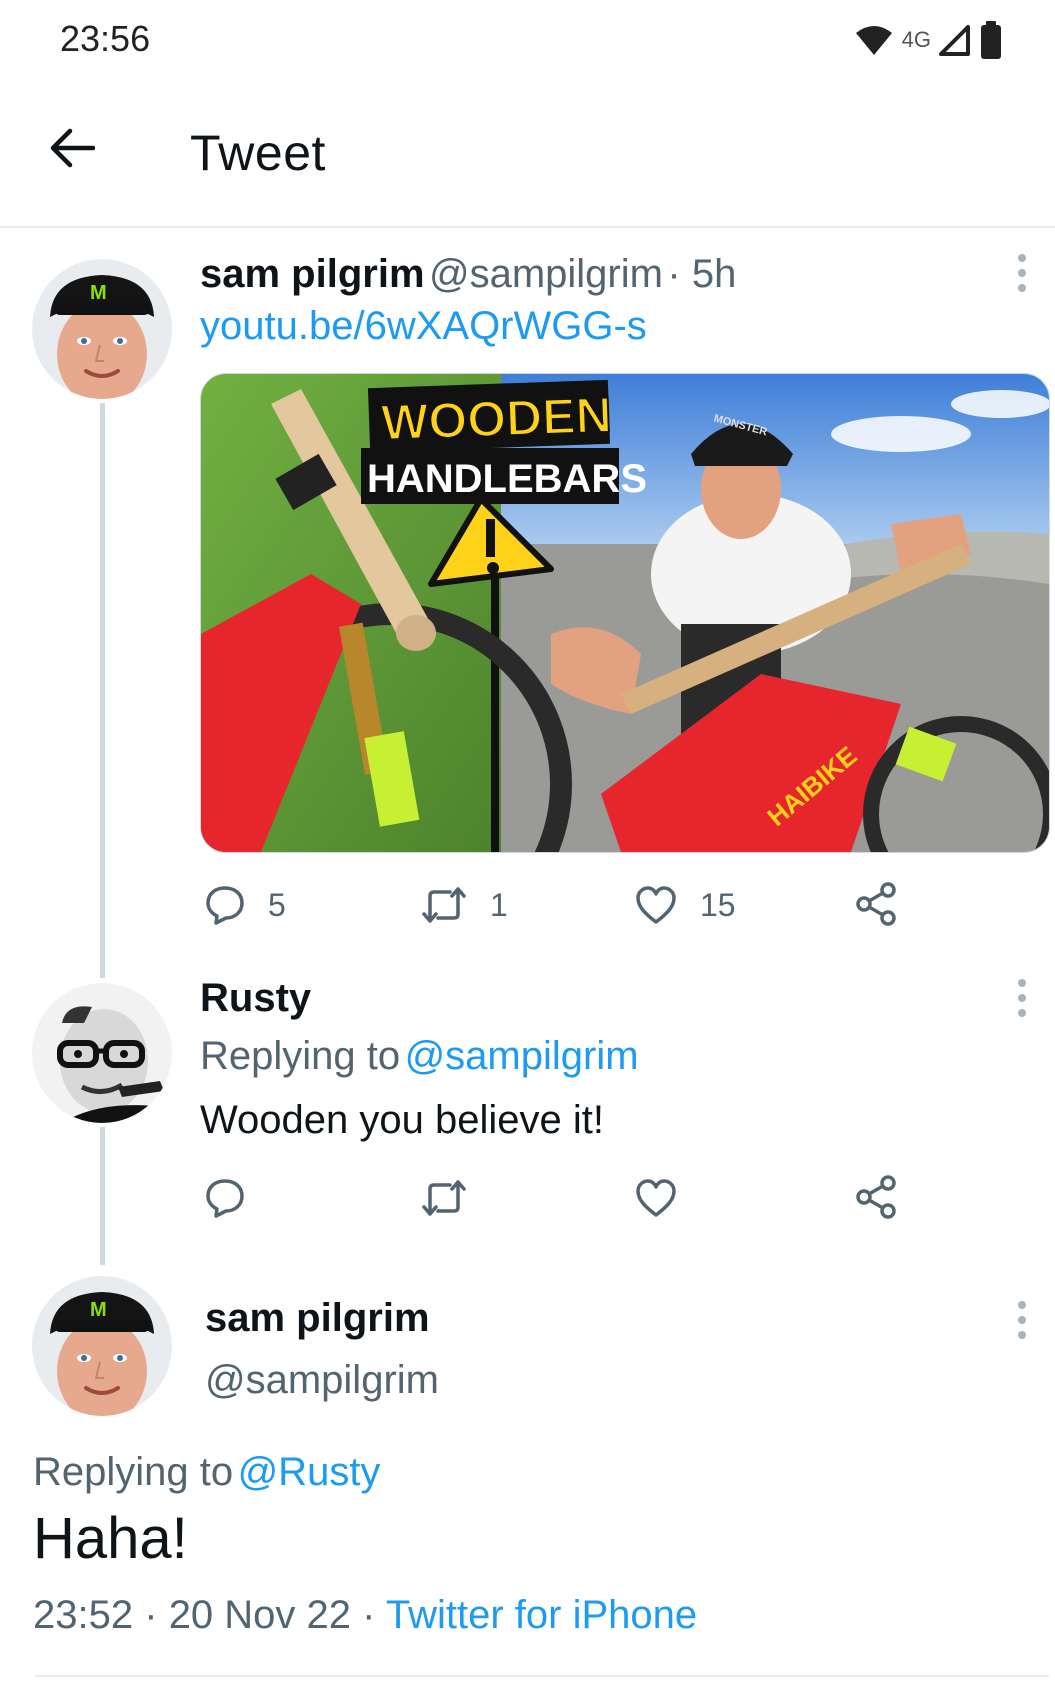  I want to click on avatar-rusty, so click(102, 1053).